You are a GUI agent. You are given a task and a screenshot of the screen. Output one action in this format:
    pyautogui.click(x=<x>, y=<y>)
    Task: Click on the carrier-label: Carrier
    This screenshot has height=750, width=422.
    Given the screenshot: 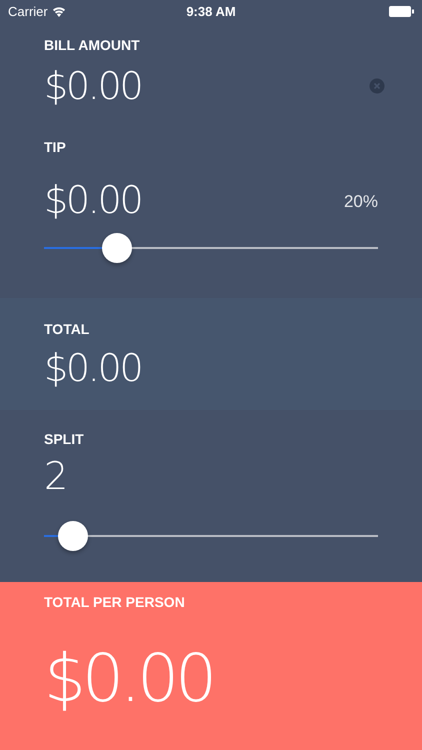 What is the action you would take?
    pyautogui.click(x=28, y=11)
    